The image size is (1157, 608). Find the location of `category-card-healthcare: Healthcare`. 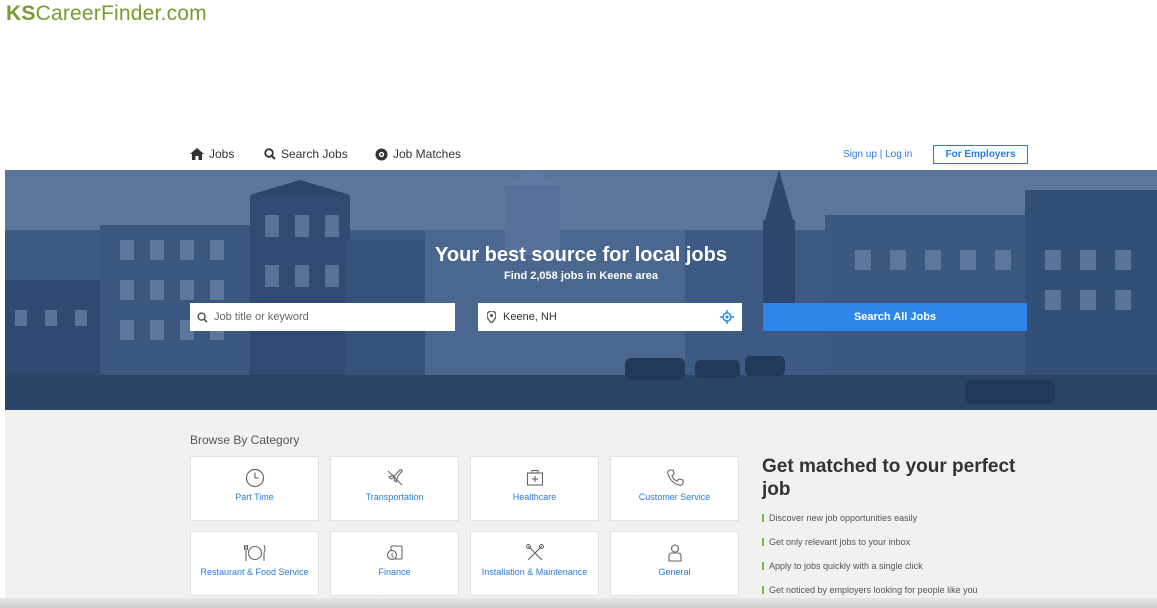

category-card-healthcare: Healthcare is located at coordinates (534, 488).